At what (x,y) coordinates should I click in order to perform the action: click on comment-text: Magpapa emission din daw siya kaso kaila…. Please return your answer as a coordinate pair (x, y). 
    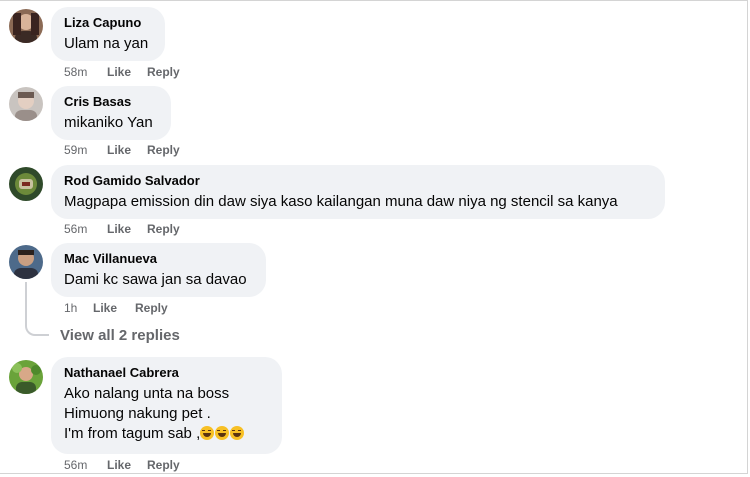
    Looking at the image, I should click on (341, 201).